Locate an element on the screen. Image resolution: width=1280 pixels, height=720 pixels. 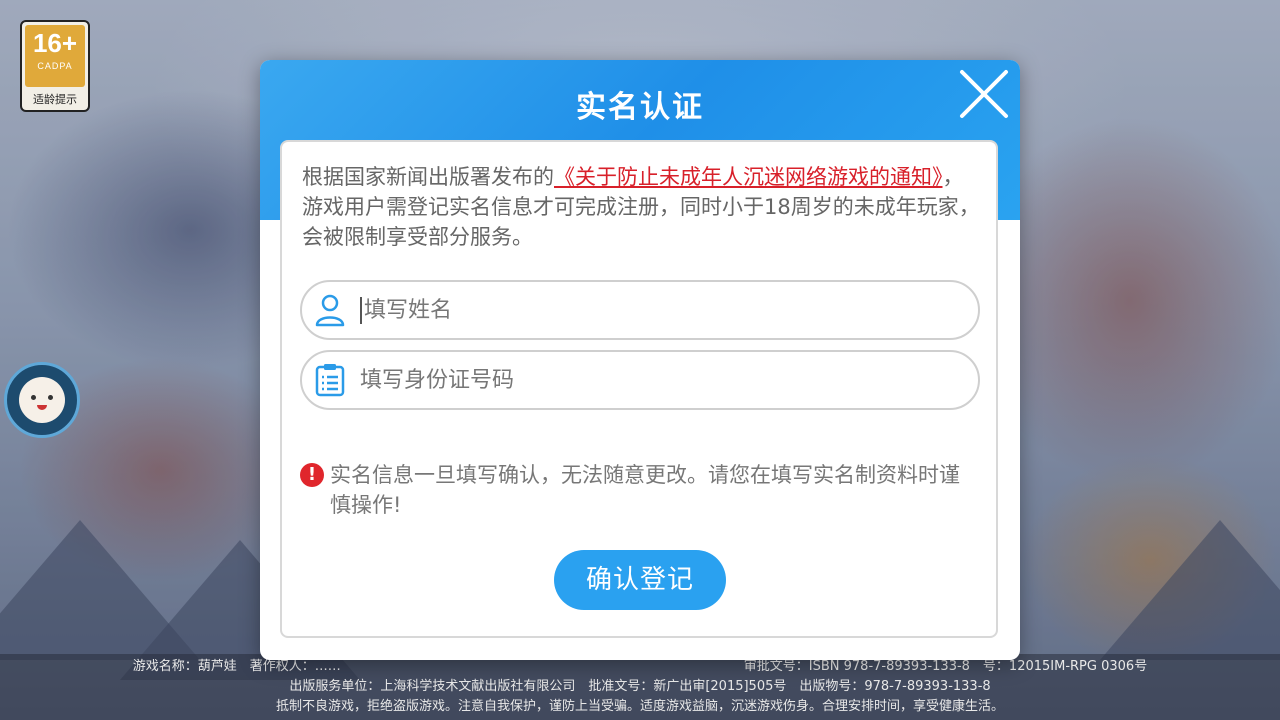
close-icon is located at coordinates (984, 94).